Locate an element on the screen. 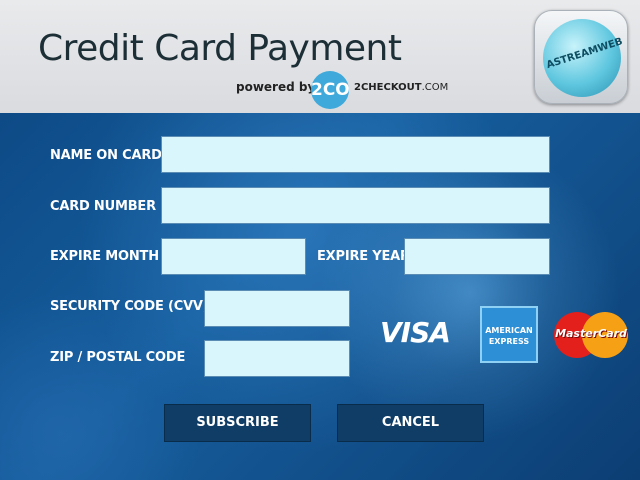  amex-line1: AMERICAN is located at coordinates (509, 330).